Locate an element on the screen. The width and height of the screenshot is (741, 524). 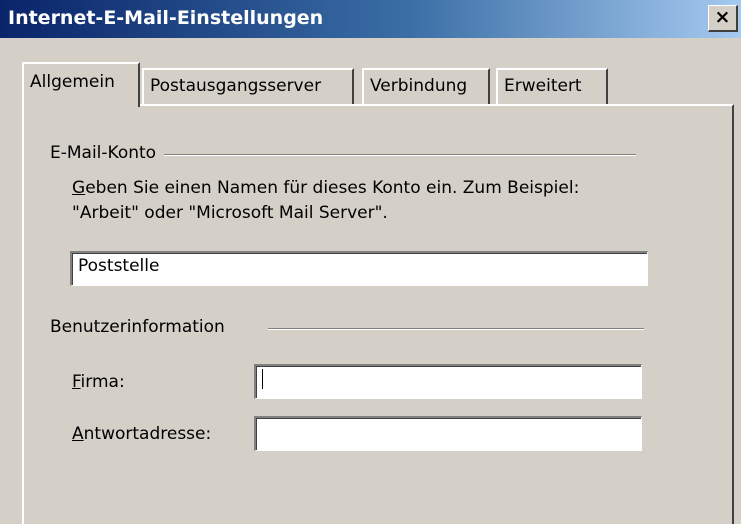
group-label-email-account: E-Mail-Konto is located at coordinates (106, 153).